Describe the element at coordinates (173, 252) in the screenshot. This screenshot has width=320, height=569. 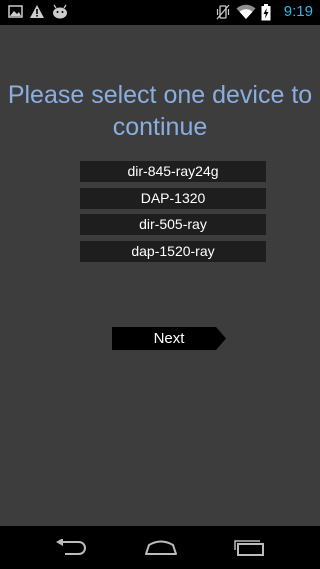
I see `device-item: dap-1520-ray` at that location.